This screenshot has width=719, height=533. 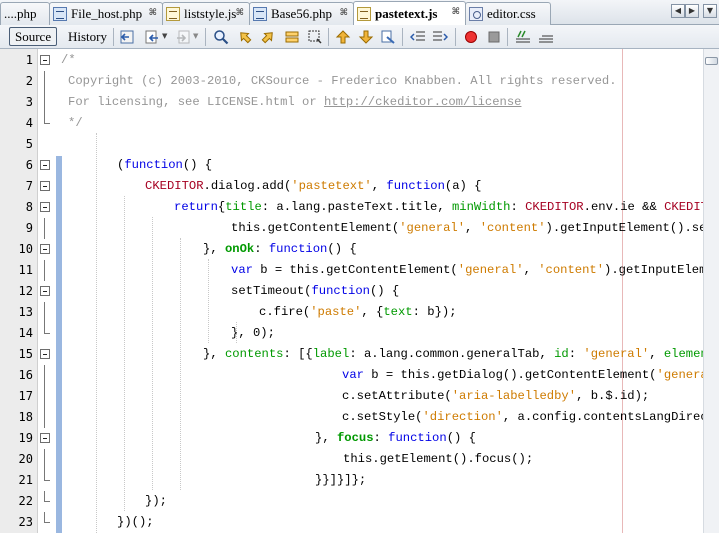 What do you see at coordinates (523, 37) in the screenshot?
I see `toggle-comment-icon` at bounding box center [523, 37].